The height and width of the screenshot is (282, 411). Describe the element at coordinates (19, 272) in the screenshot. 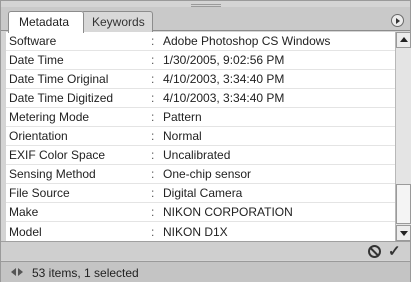

I see `navigate-arrows-icon` at that location.